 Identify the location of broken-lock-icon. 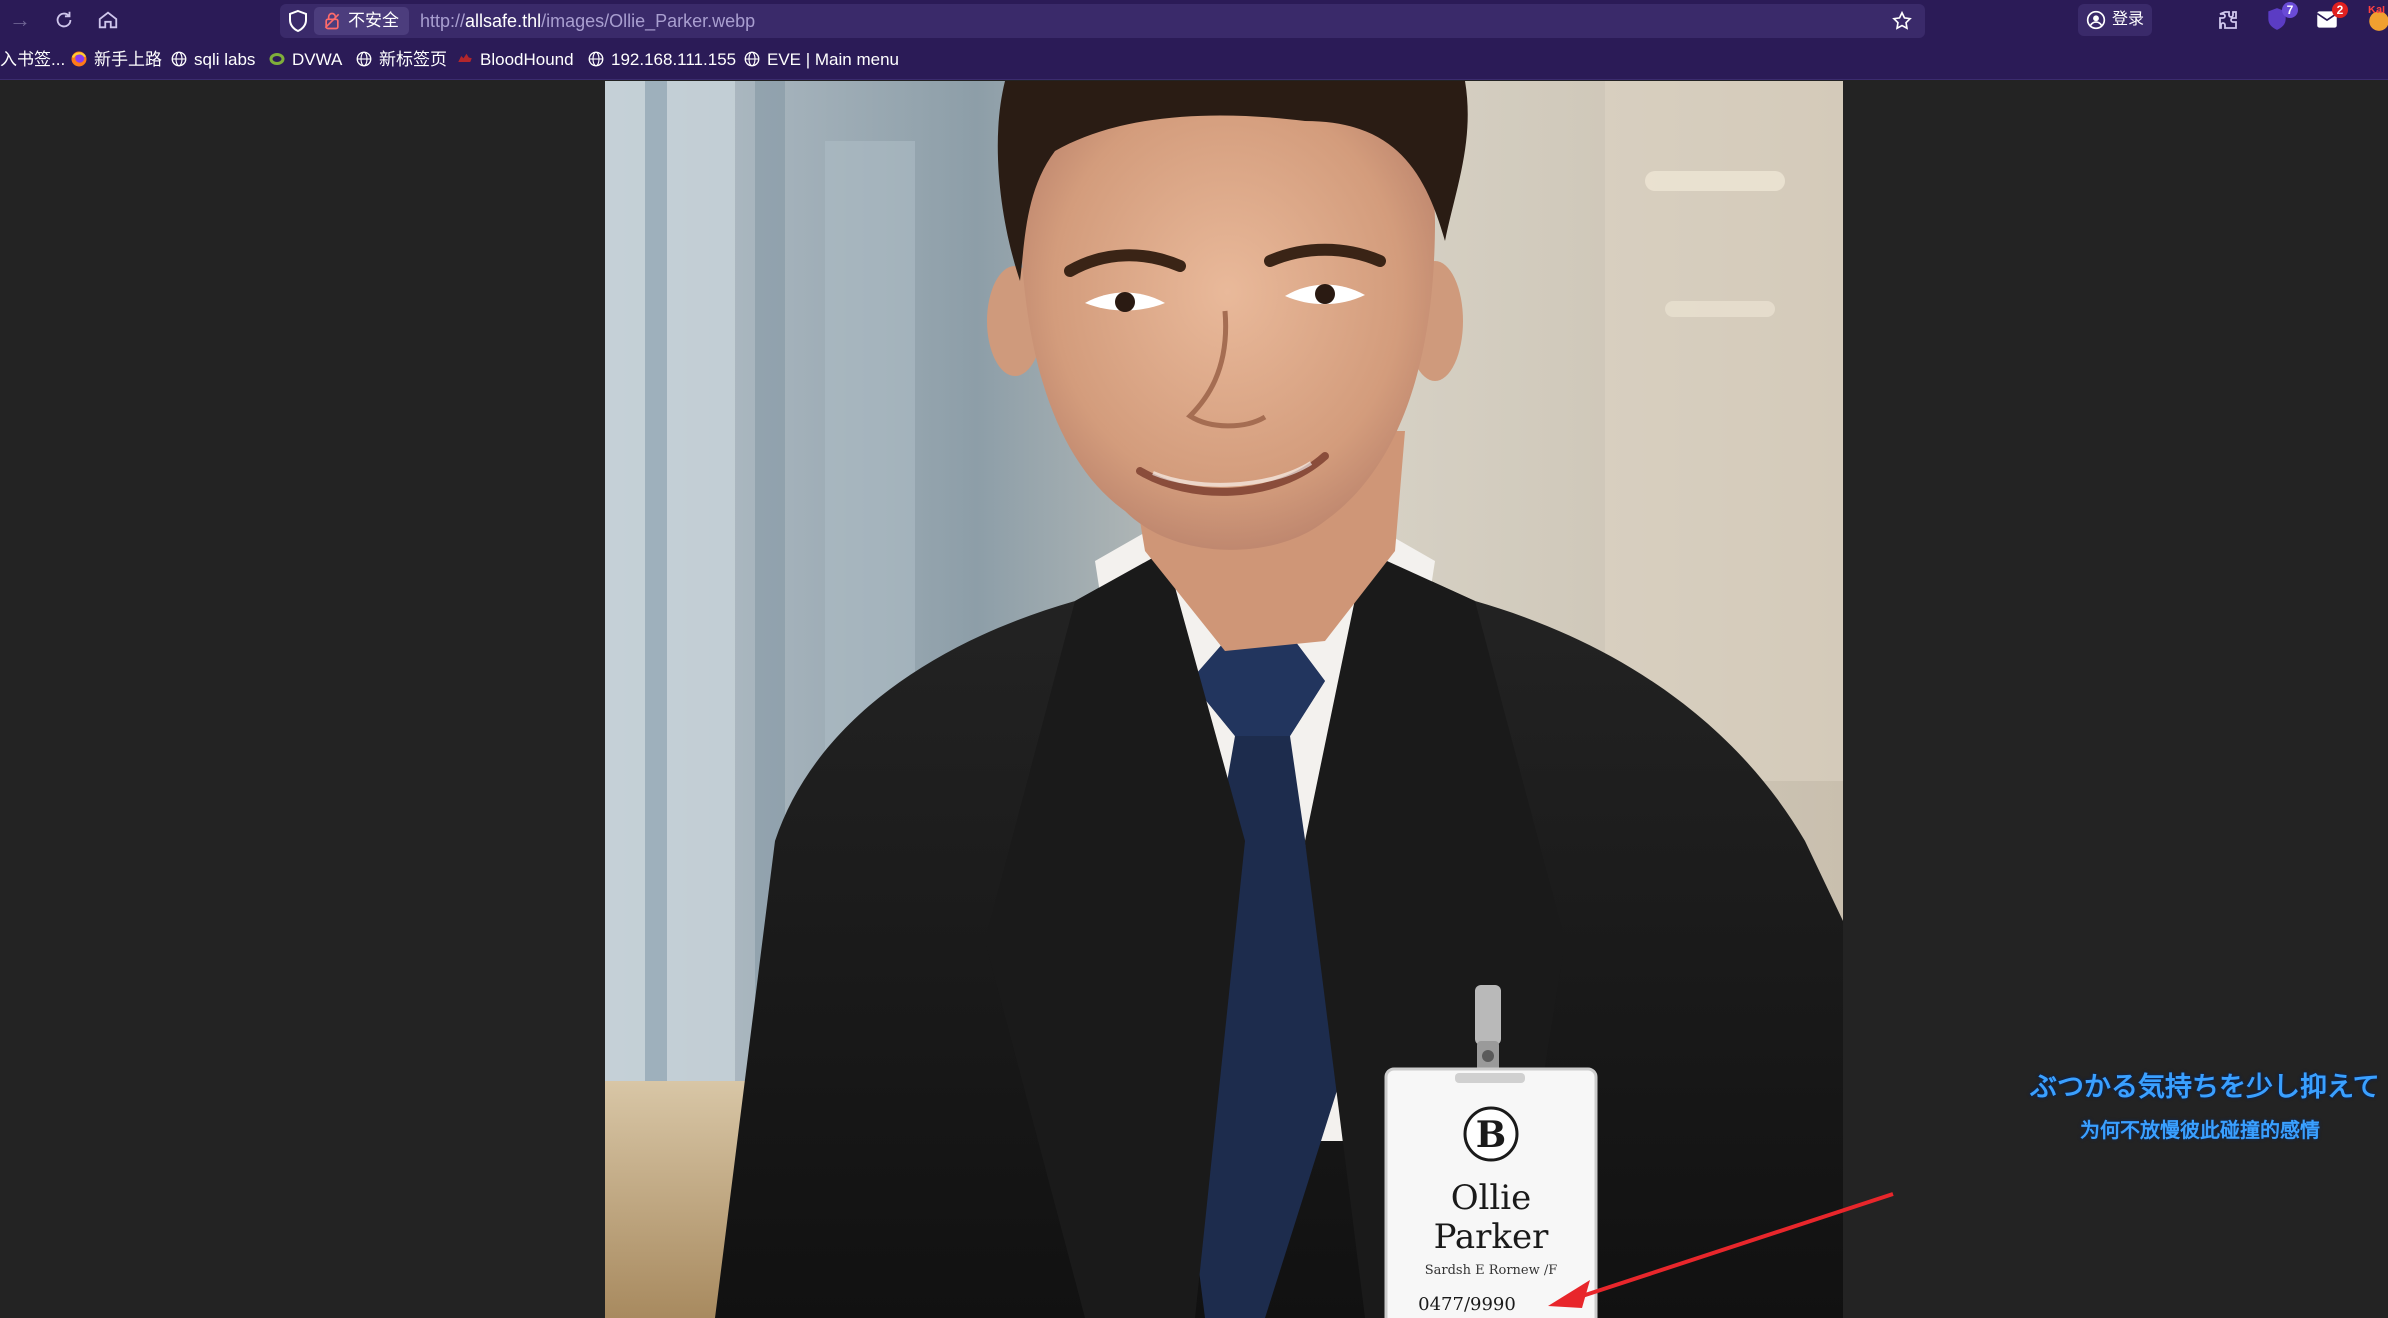
(332, 21).